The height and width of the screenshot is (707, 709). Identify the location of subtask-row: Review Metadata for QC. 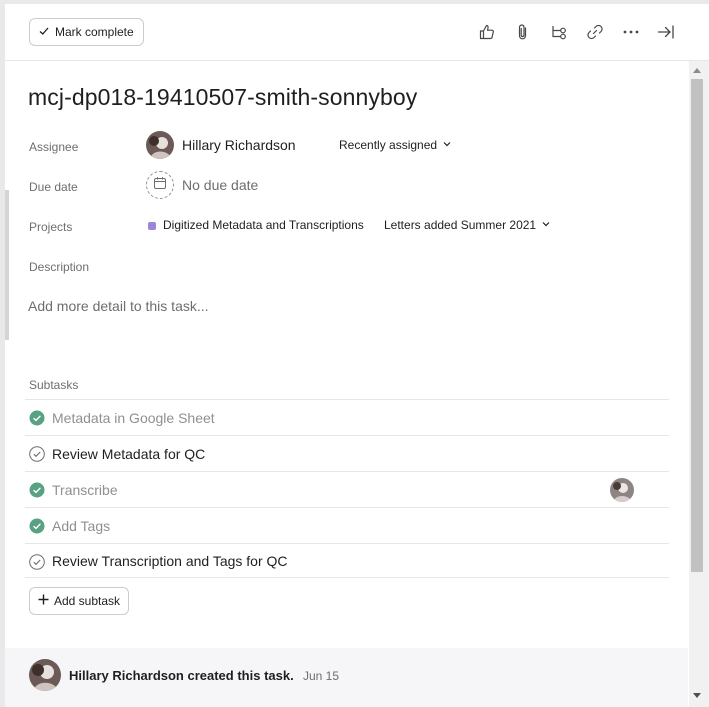
(347, 454).